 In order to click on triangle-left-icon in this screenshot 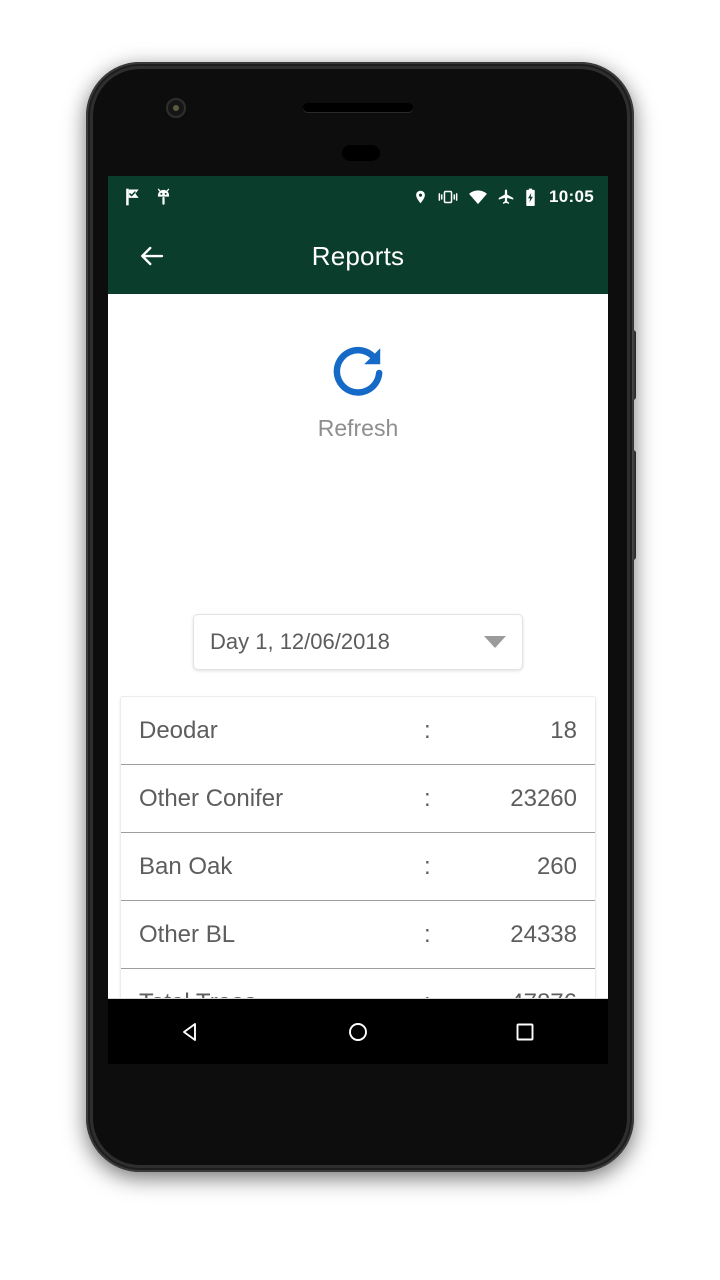, I will do `click(190, 1031)`.